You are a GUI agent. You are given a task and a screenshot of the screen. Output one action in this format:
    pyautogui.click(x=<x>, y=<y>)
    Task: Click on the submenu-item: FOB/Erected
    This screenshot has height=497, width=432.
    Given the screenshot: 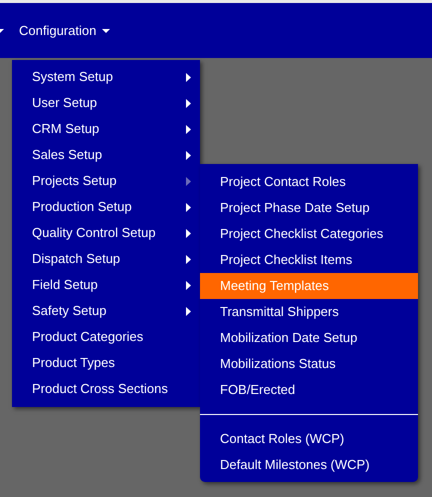 What is the action you would take?
    pyautogui.click(x=309, y=390)
    